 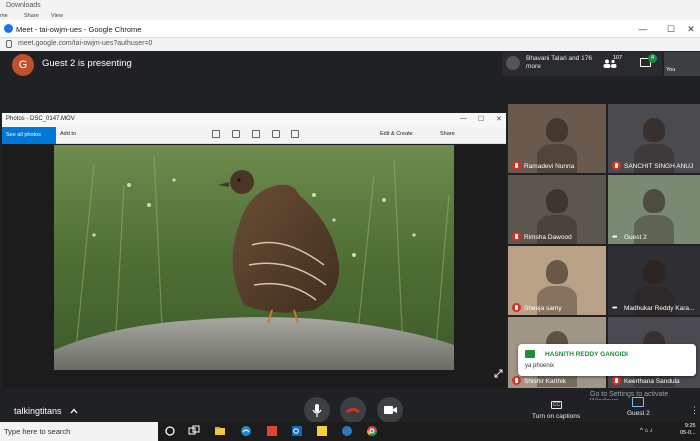 I want to click on see-all-photos-button: See all photos, so click(x=29, y=135).